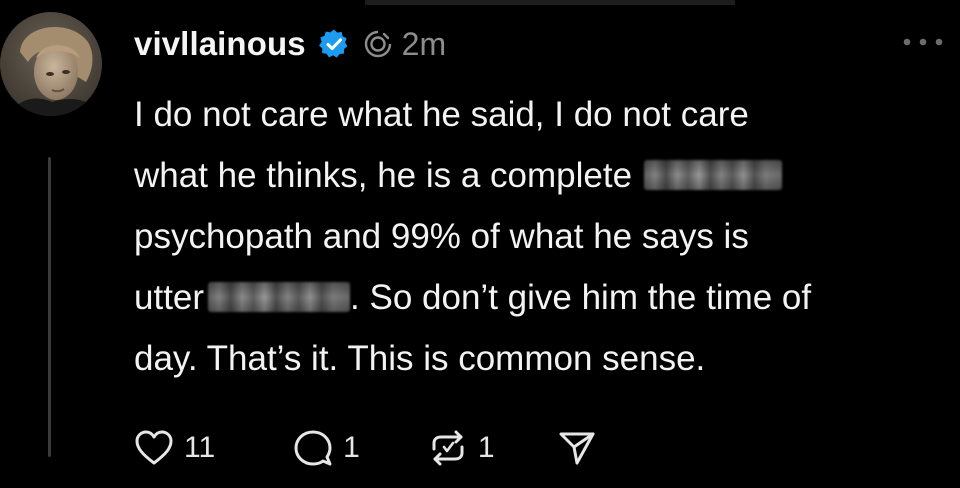  Describe the element at coordinates (49, 307) in the screenshot. I see `thread-line` at that location.